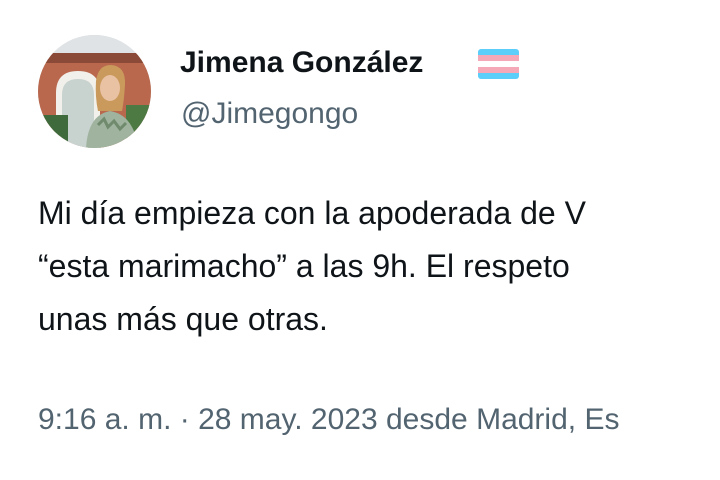 This screenshot has width=720, height=480. Describe the element at coordinates (498, 76) in the screenshot. I see `flag-stripe` at that location.